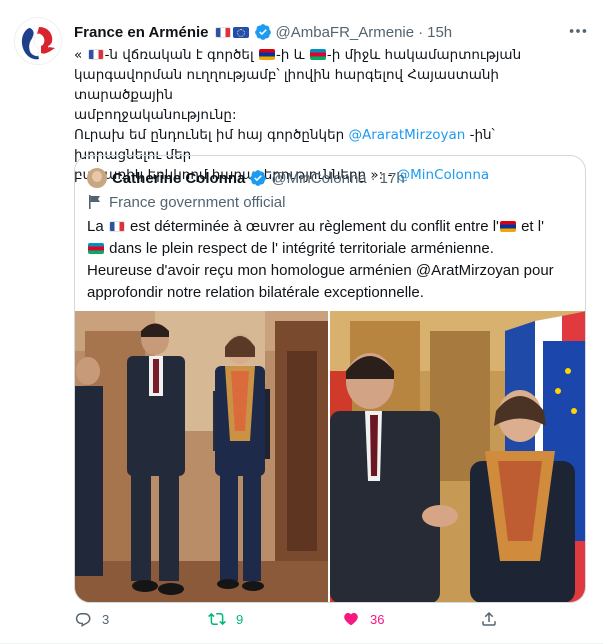  I want to click on tweet-text-segment: -ի միջև հակամարտության, so click(424, 55).